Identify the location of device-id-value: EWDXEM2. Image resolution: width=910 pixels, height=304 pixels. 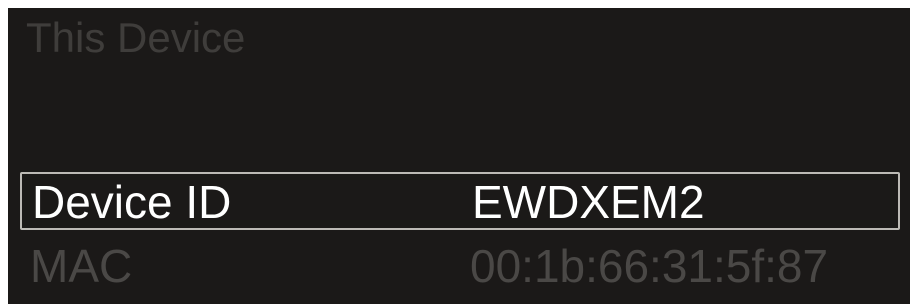
(588, 202).